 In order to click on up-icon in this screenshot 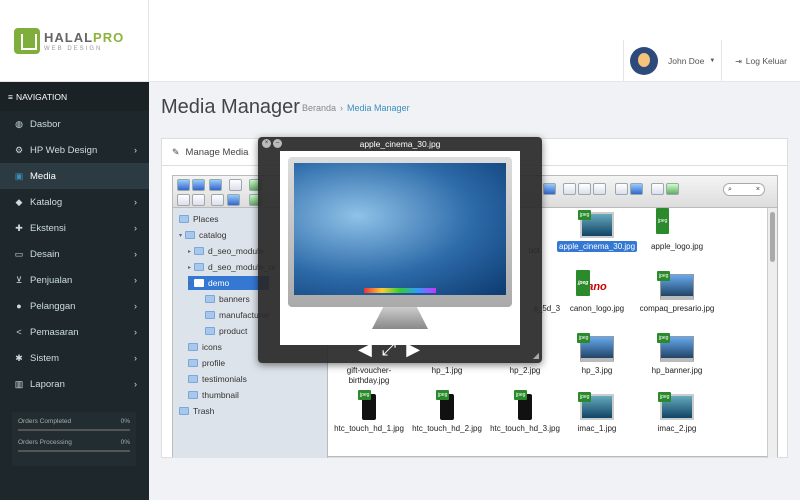, I will do `click(215, 185)`.